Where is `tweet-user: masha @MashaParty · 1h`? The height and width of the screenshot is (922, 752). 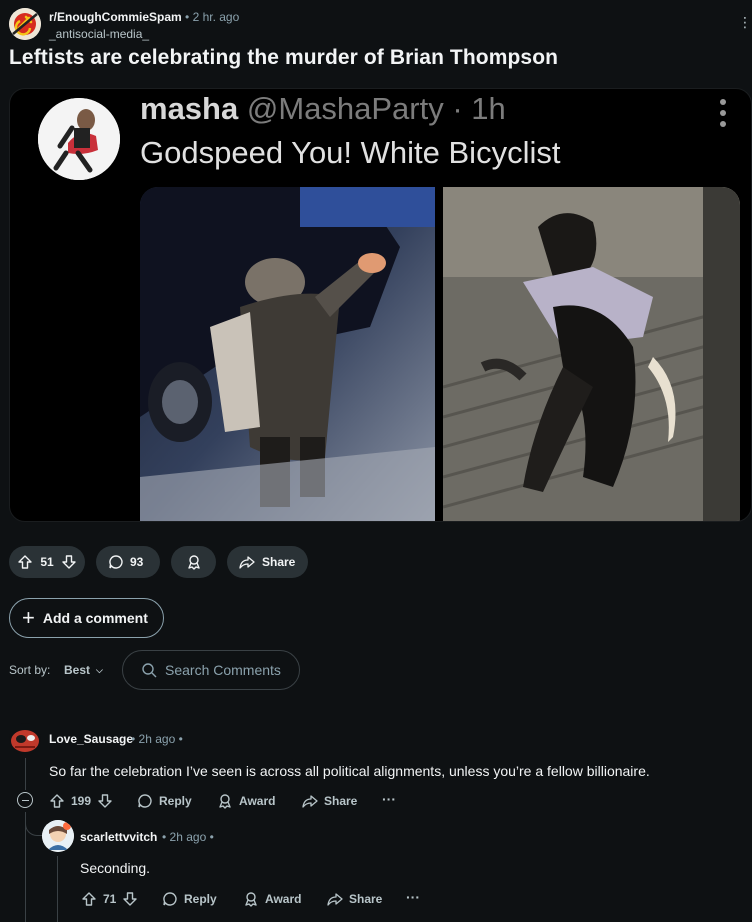 tweet-user: masha @MashaParty · 1h is located at coordinates (323, 109).